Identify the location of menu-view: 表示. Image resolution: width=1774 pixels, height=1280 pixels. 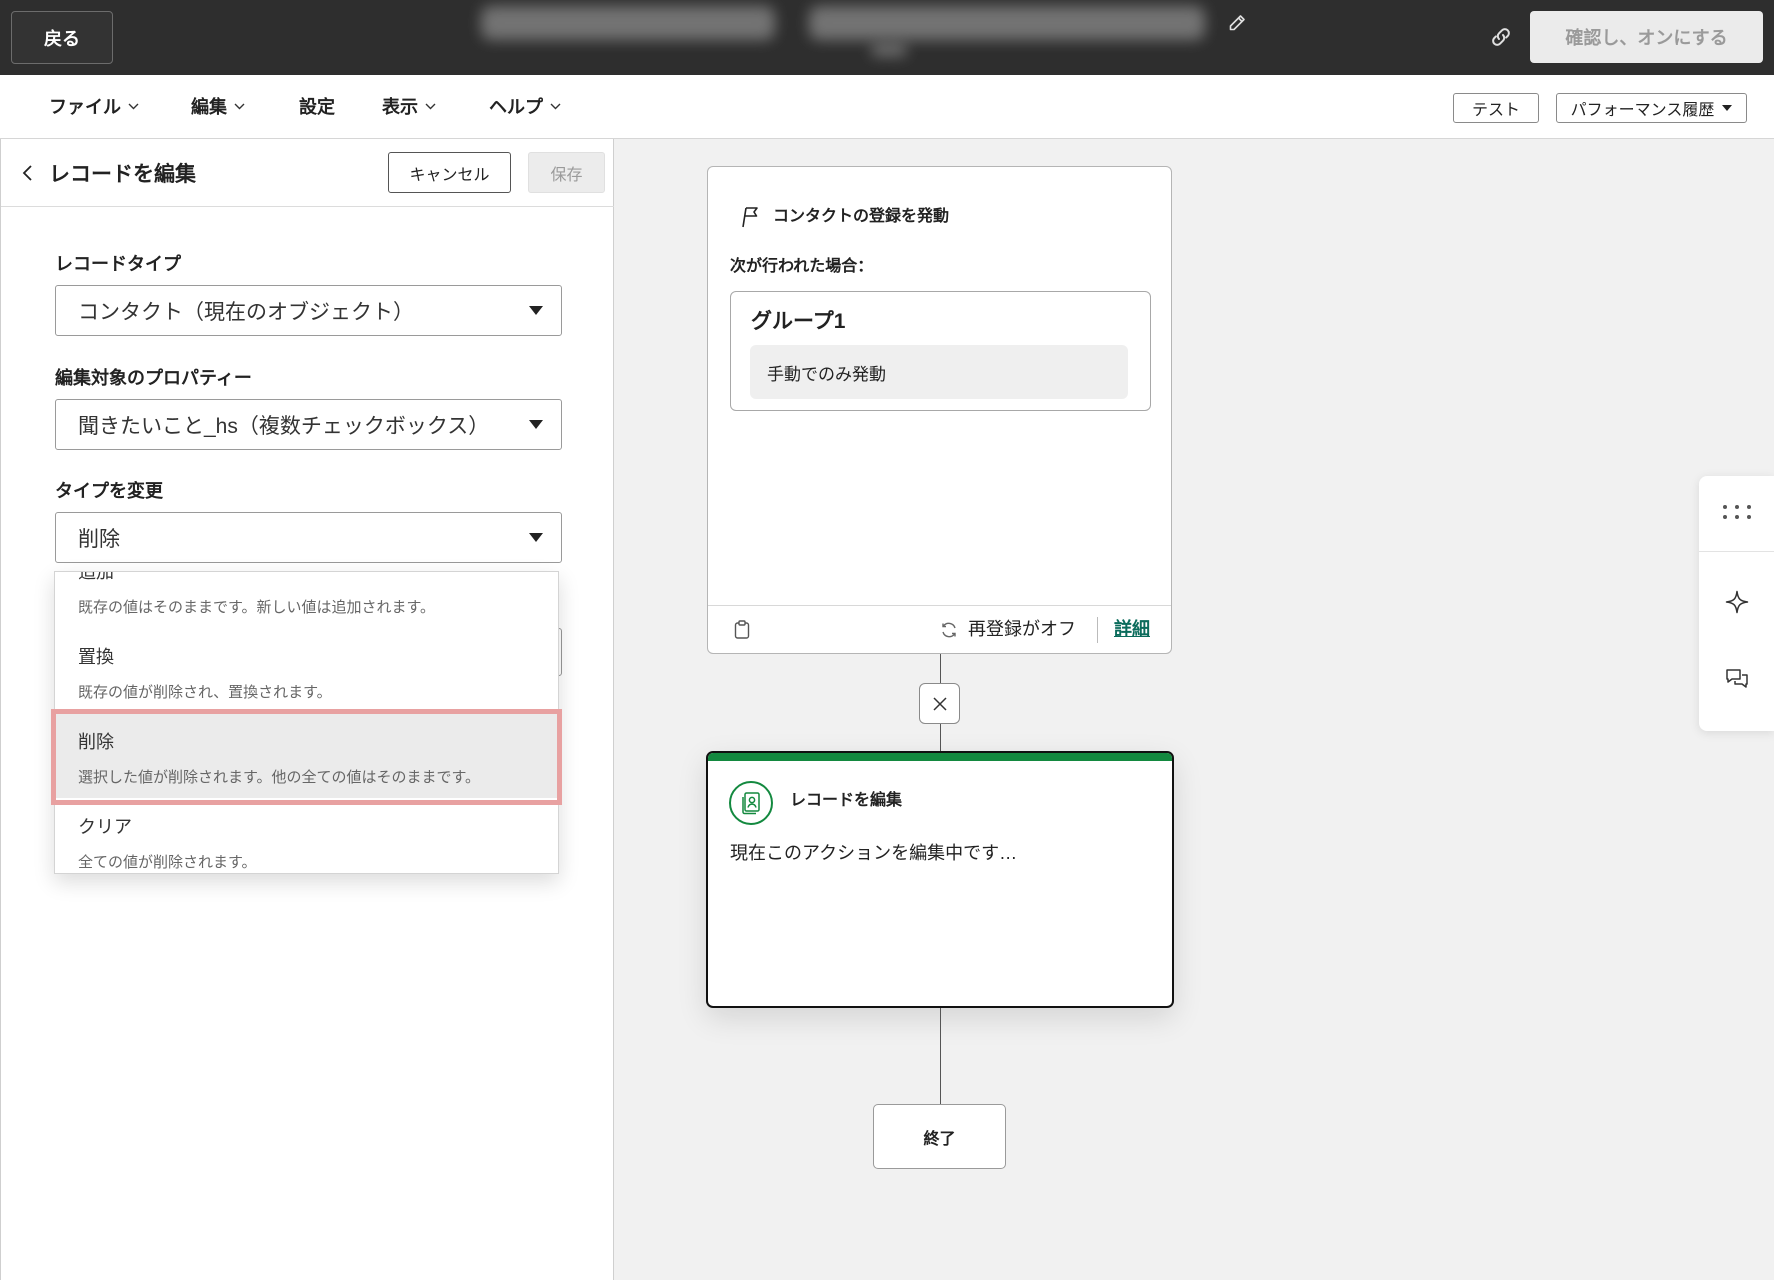
(409, 106).